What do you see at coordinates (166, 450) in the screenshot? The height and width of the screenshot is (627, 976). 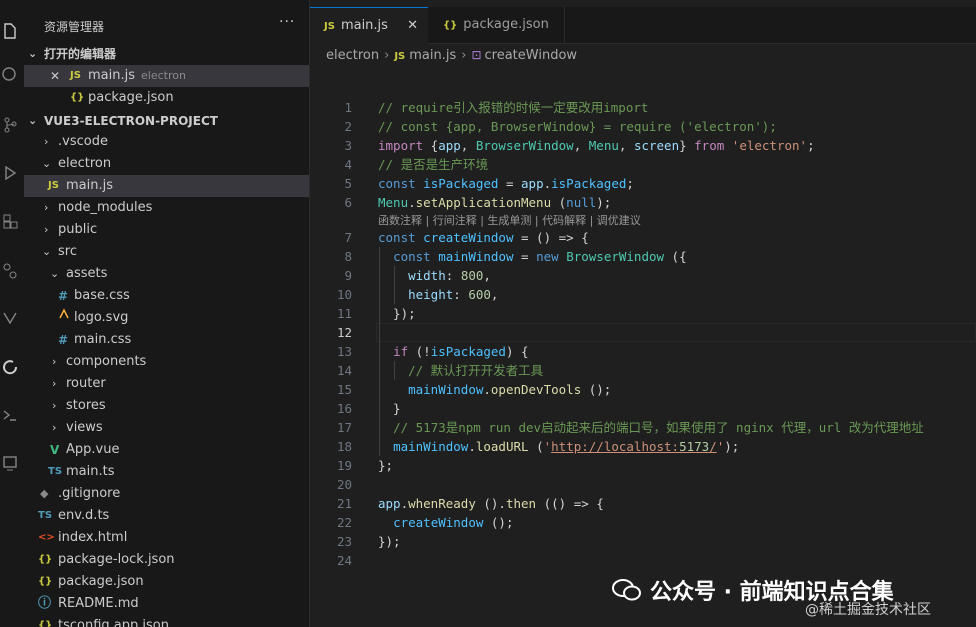 I see `tree-item-app-vue: V App.vue` at bounding box center [166, 450].